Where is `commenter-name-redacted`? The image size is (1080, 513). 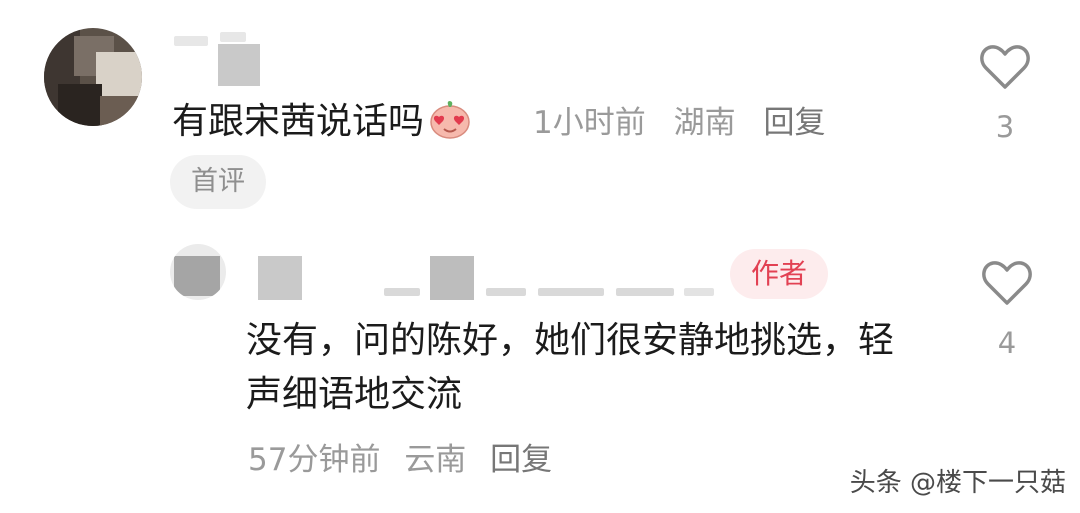 commenter-name-redacted is located at coordinates (218, 58).